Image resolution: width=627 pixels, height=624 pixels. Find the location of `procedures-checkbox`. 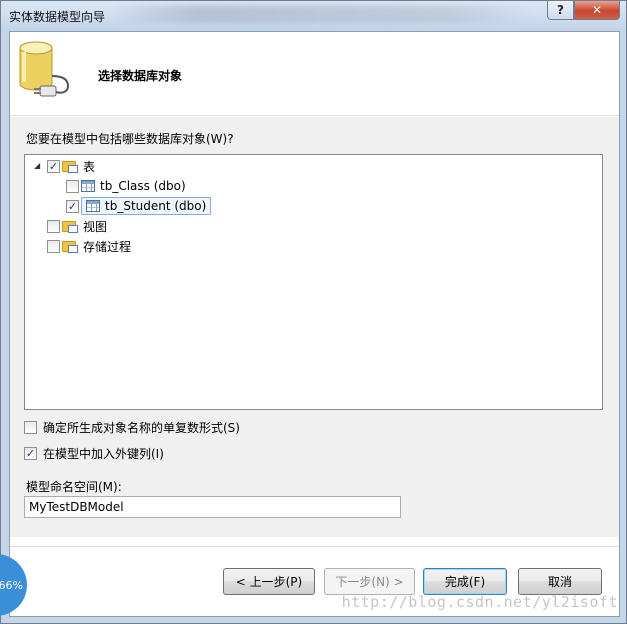

procedures-checkbox is located at coordinates (53, 246).